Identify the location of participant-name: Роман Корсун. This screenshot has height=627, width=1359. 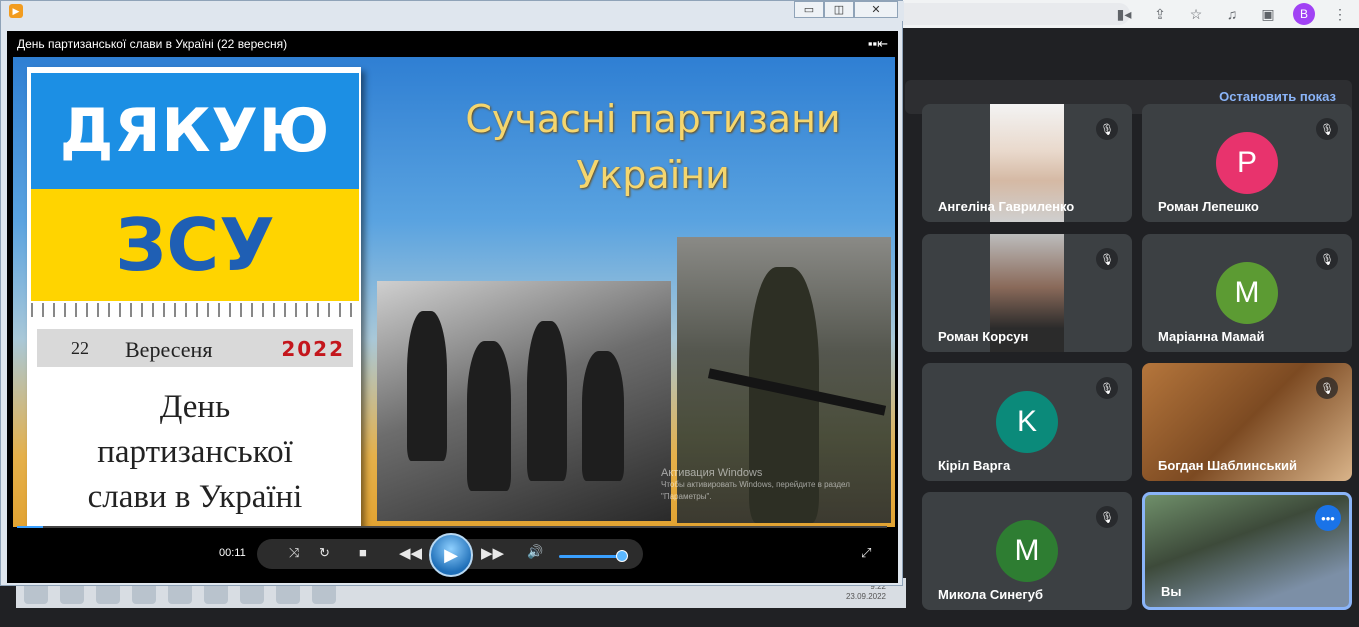
(983, 336).